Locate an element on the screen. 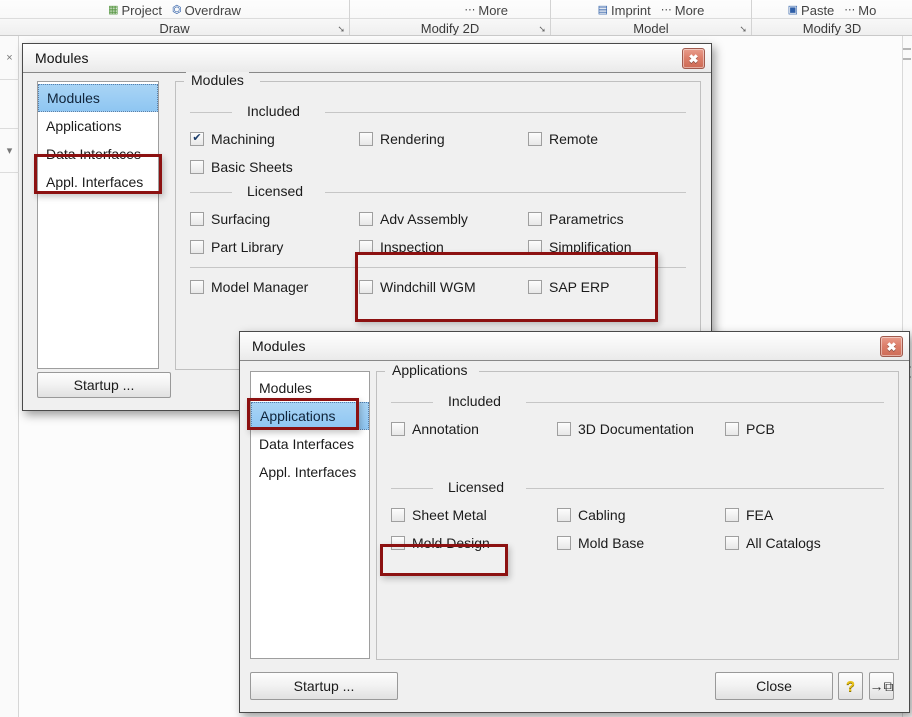 The width and height of the screenshot is (912, 717). ribbon-group-modify-3d-title: Modify 3D is located at coordinates (832, 27).